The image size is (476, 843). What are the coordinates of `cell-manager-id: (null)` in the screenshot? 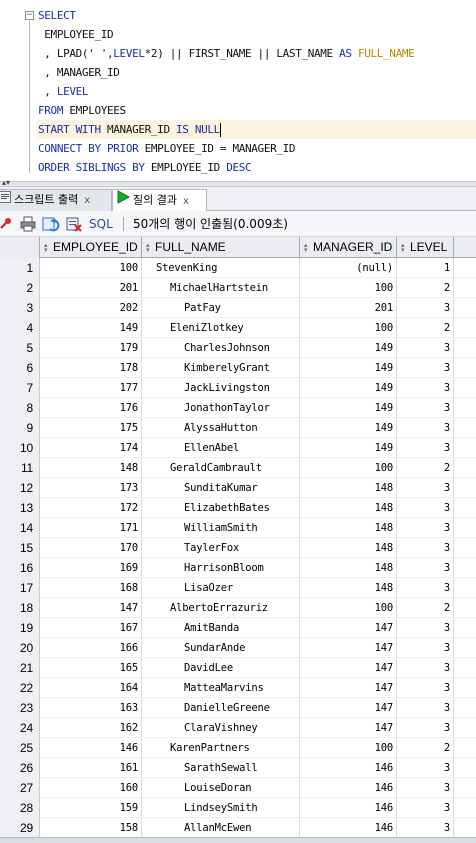 It's located at (348, 268).